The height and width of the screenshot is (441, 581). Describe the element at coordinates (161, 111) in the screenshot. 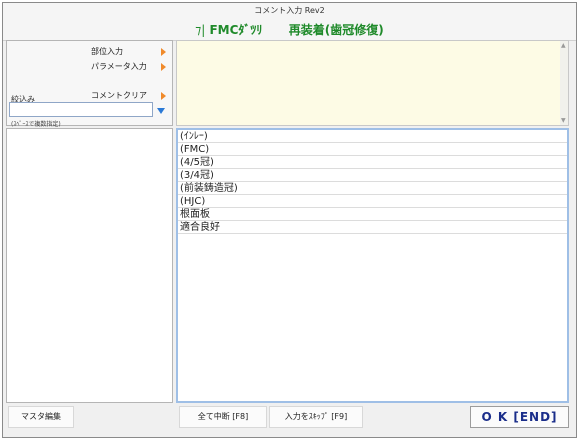

I see `dropdown-arrow-icon` at that location.